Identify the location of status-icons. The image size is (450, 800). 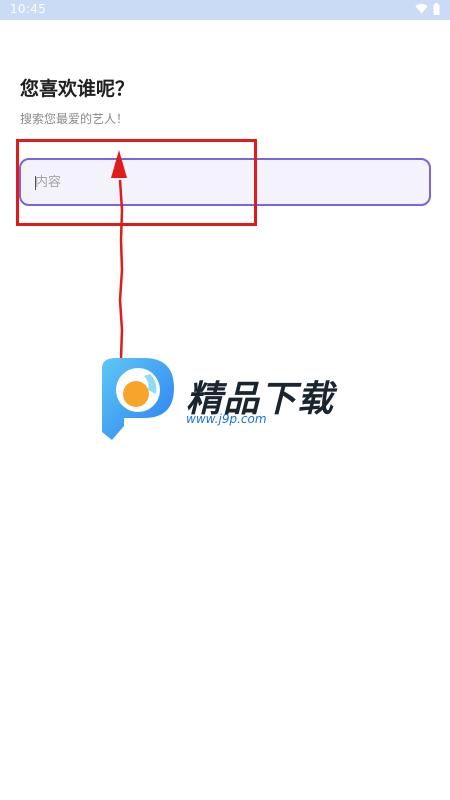
(427, 10).